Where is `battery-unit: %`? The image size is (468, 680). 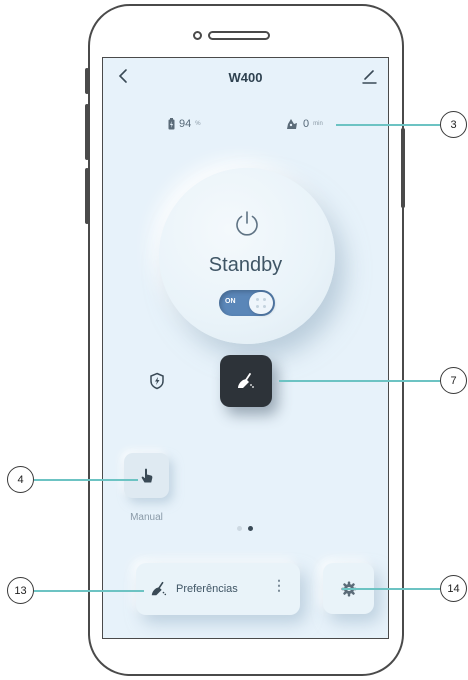
battery-unit: % is located at coordinates (198, 124).